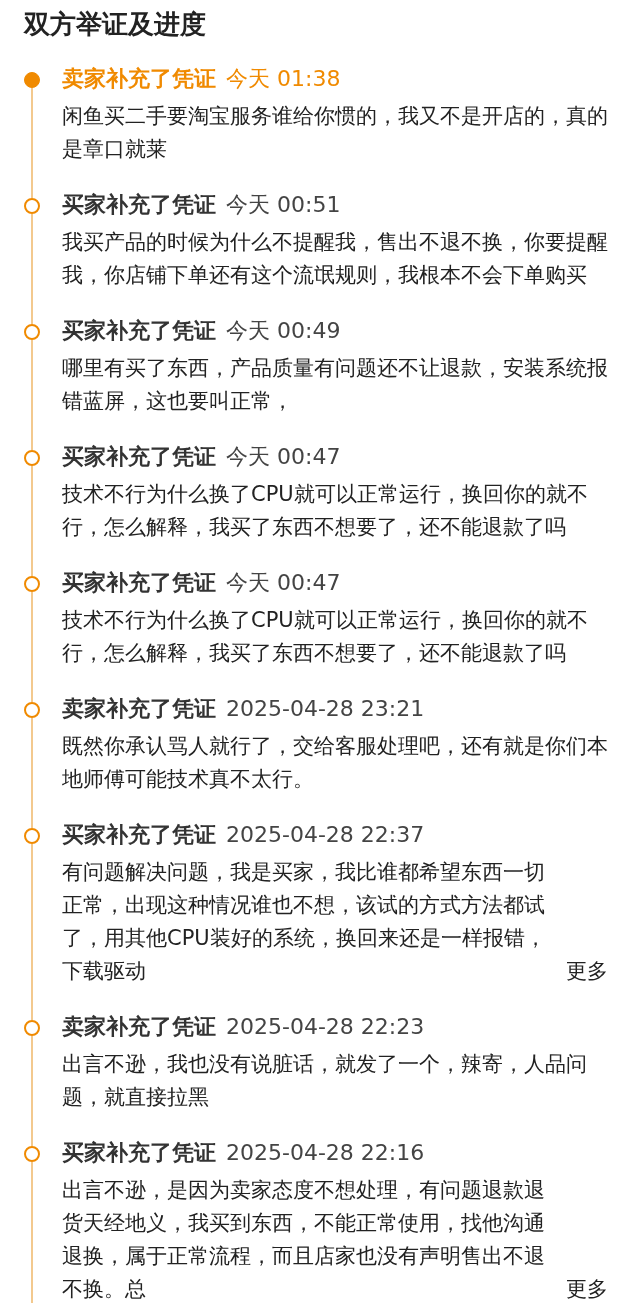 This screenshot has height=1303, width=622. I want to click on event-description: 既然你承认骂人就行了，交给客服处理吧，还有就是你们本地师傅可能技术真不太行。, so click(335, 763).